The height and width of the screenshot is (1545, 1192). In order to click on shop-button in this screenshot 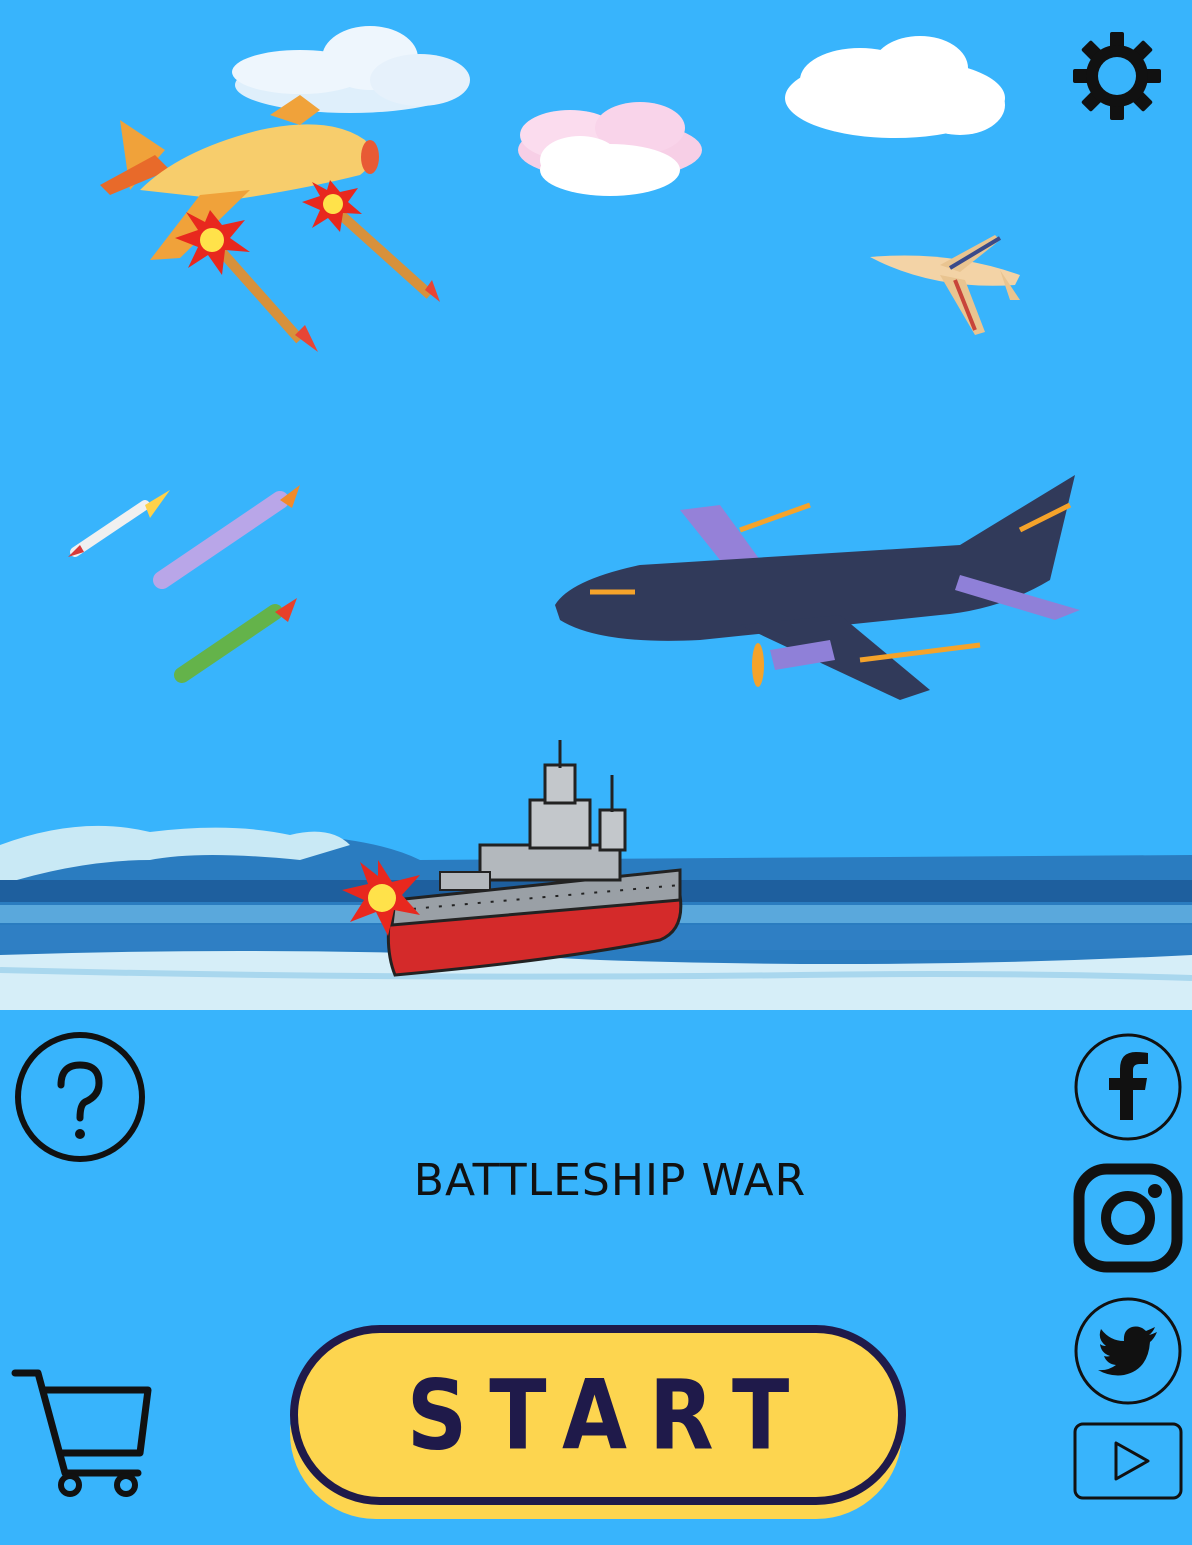, I will do `click(82, 1432)`.